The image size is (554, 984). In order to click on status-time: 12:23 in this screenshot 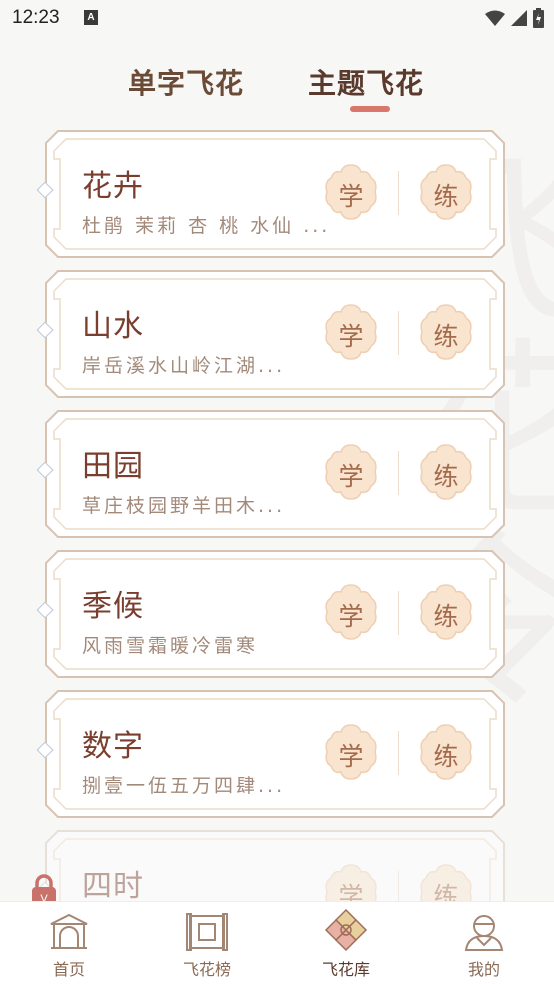, I will do `click(36, 17)`.